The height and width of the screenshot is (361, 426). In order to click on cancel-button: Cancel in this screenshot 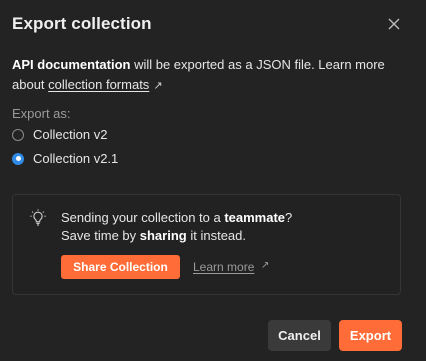, I will do `click(299, 335)`.